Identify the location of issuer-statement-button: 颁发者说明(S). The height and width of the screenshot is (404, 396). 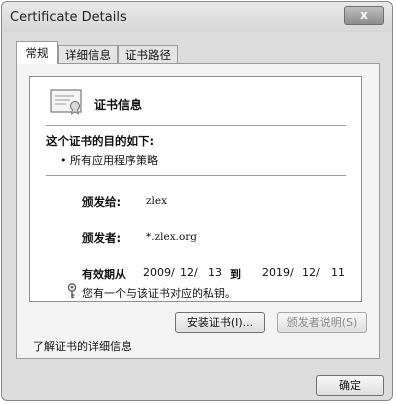
(322, 322).